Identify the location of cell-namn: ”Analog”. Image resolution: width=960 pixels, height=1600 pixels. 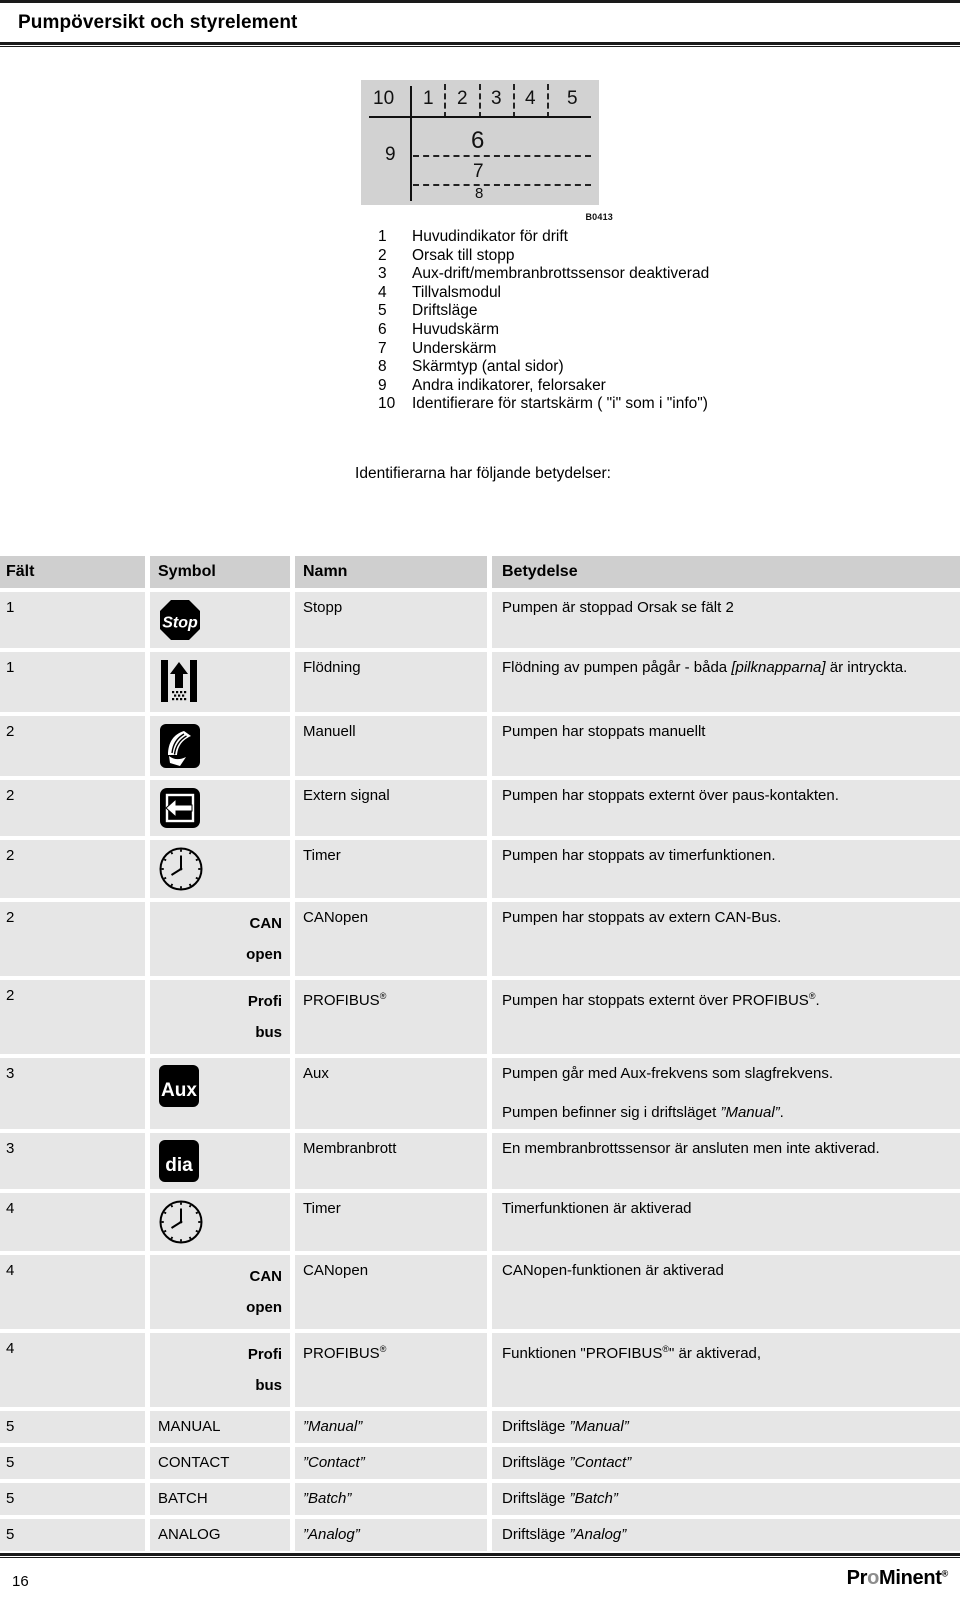
(391, 1535).